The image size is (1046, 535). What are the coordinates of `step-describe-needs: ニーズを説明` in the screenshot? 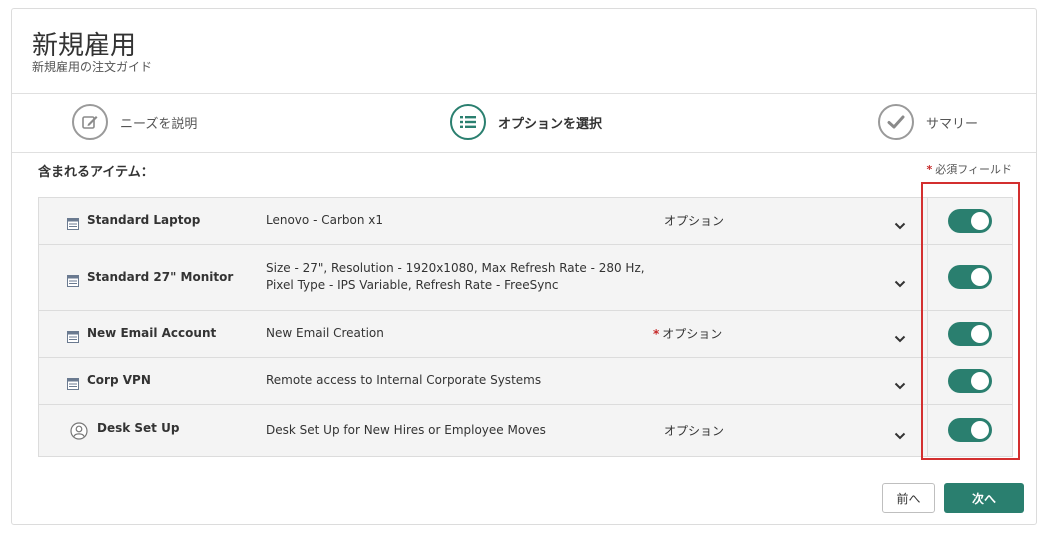 It's located at (134, 122).